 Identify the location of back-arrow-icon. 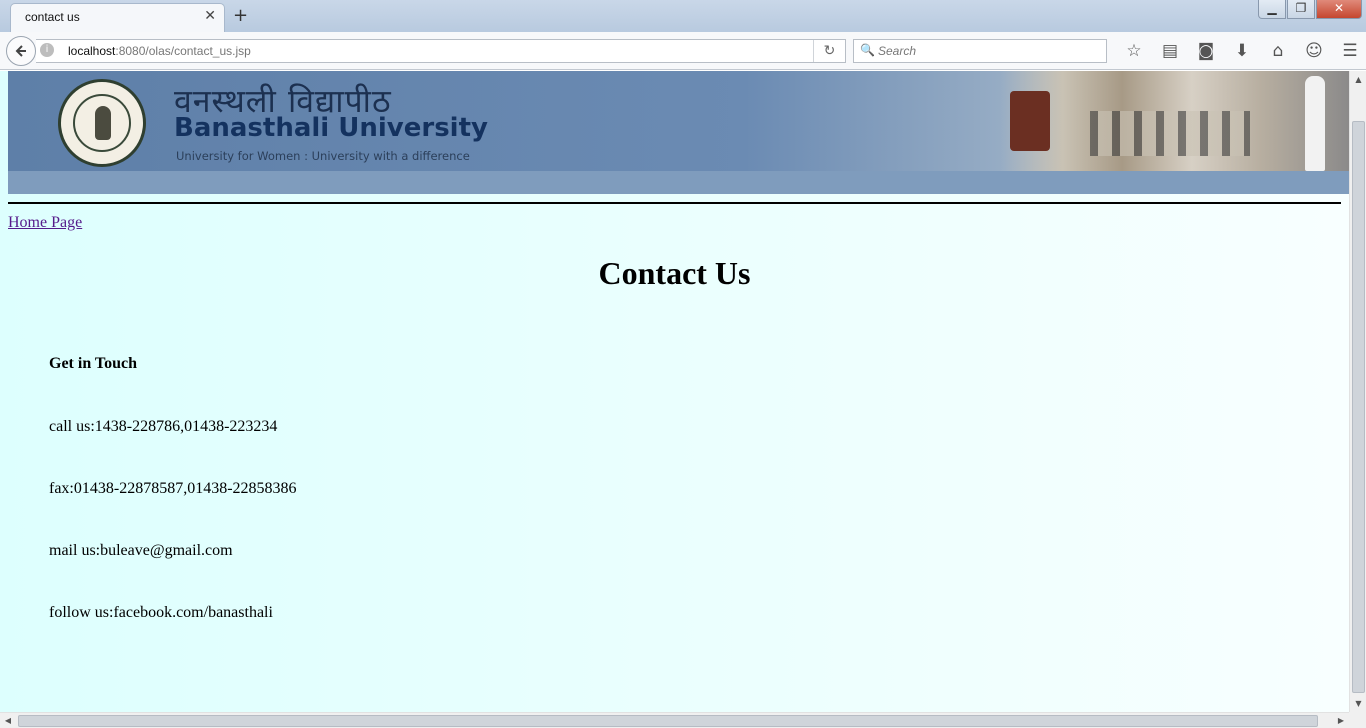
(20, 51).